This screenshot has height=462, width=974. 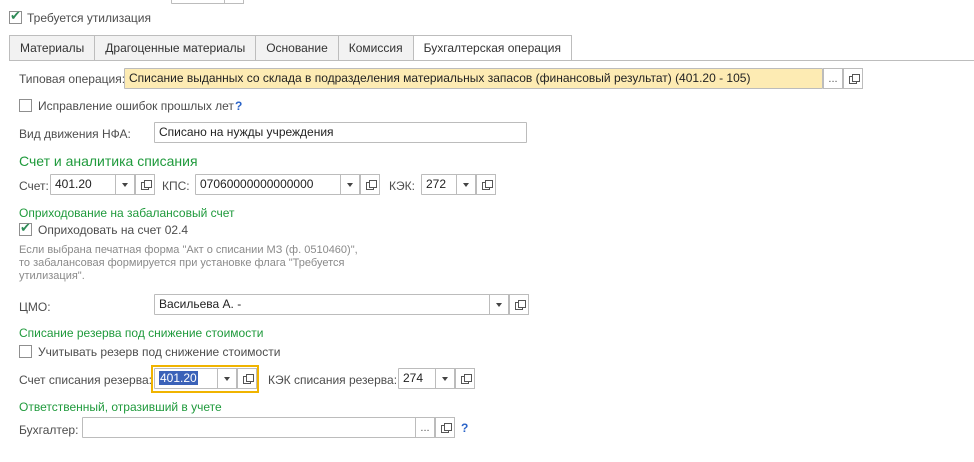 What do you see at coordinates (491, 60) in the screenshot?
I see `tab-divider` at bounding box center [491, 60].